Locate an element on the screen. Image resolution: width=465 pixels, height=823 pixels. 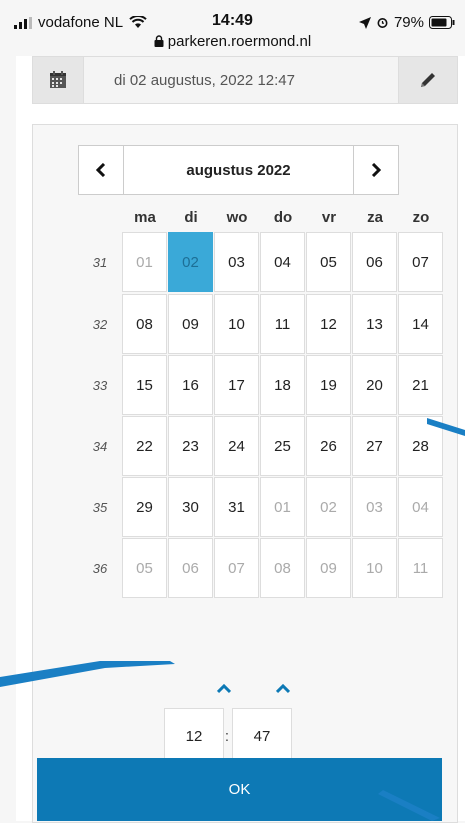
chevron-left-icon is located at coordinates (101, 170).